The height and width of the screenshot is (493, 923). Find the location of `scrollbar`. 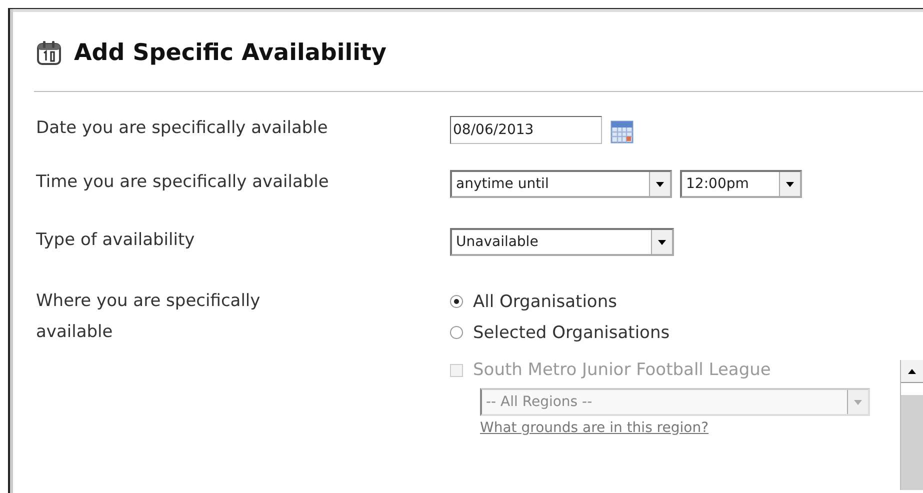

scrollbar is located at coordinates (911, 425).